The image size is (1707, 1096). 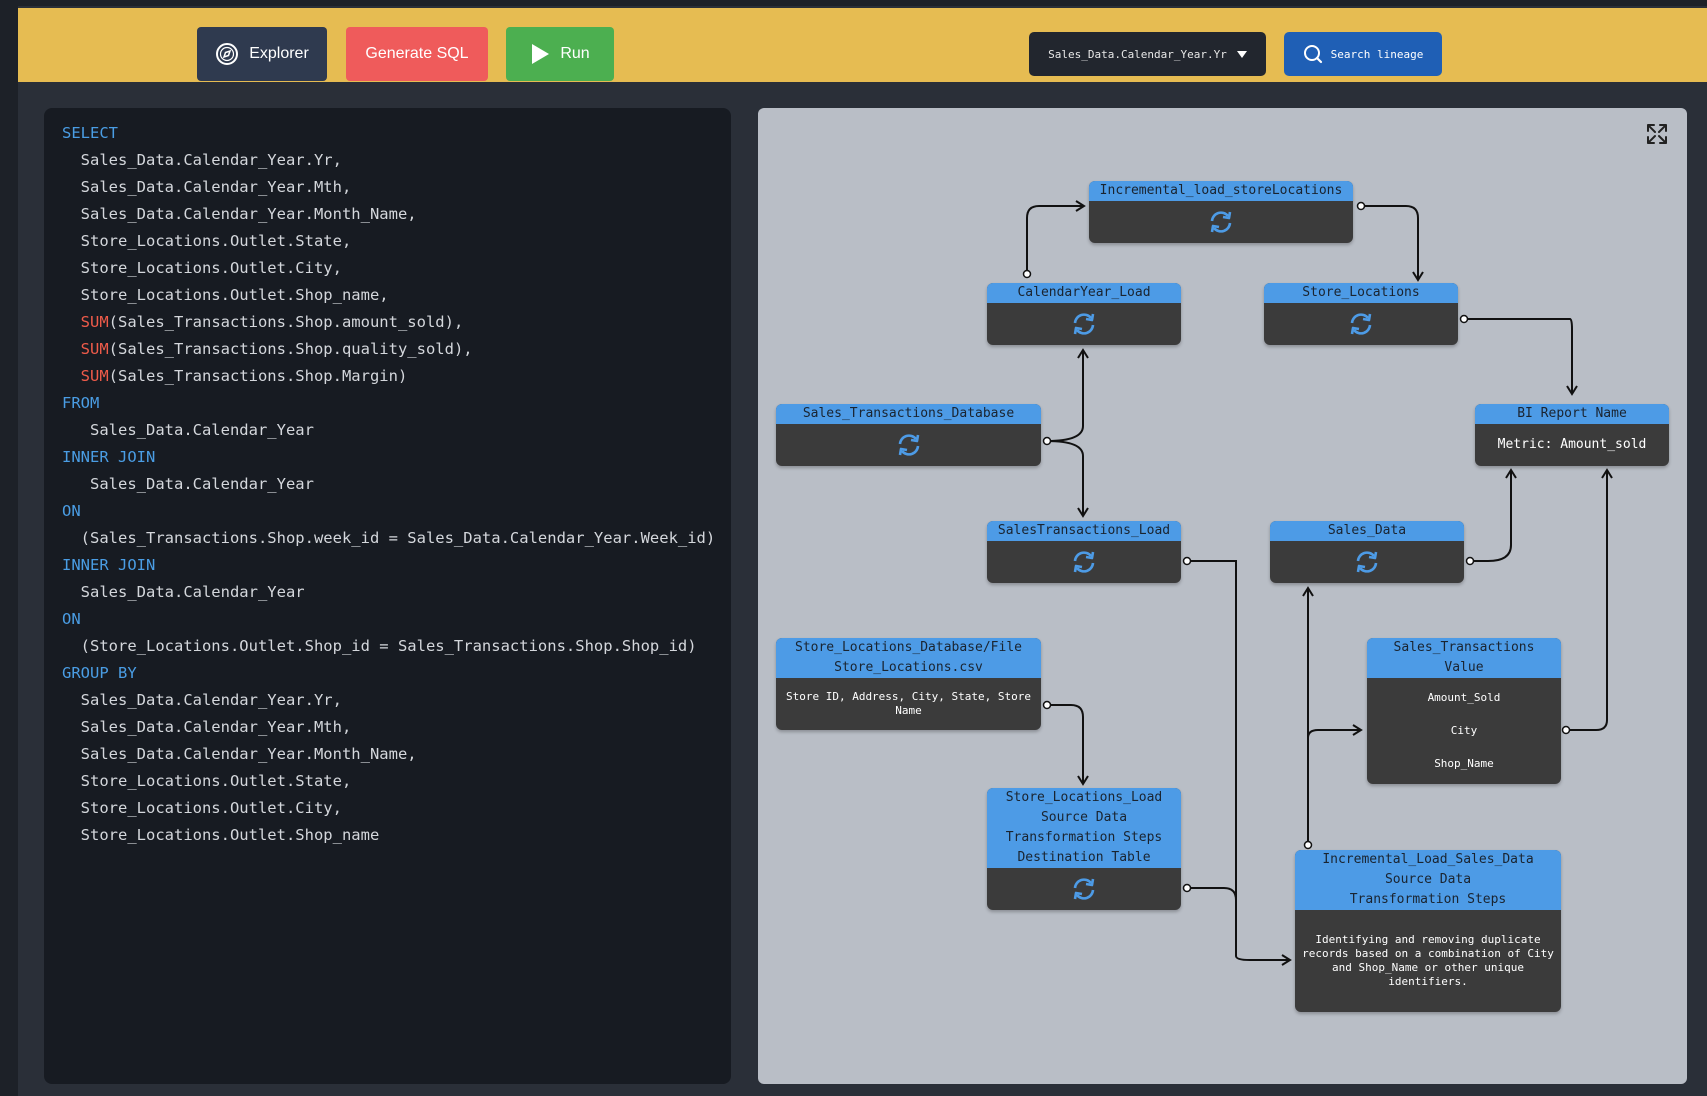 I want to click on run-button: Run, so click(x=560, y=54).